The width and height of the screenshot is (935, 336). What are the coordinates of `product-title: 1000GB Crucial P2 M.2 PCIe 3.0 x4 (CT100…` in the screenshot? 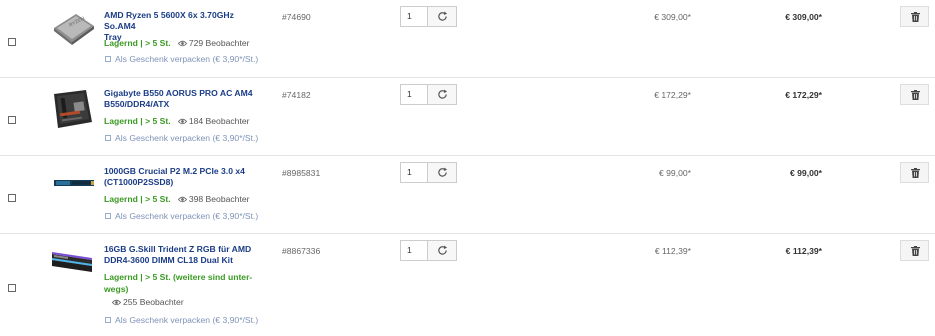 It's located at (185, 177).